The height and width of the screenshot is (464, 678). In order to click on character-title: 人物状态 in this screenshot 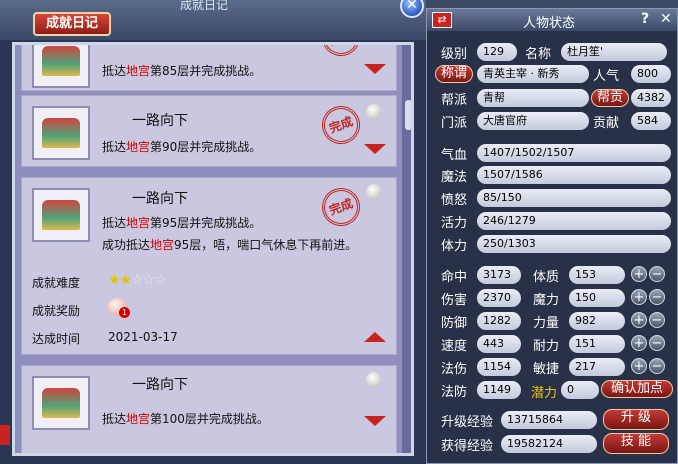, I will do `click(549, 23)`.